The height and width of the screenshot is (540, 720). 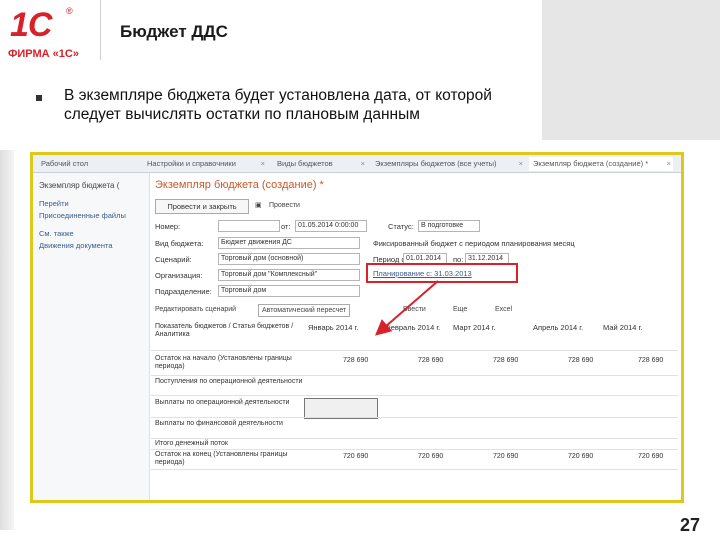 What do you see at coordinates (174, 31) in the screenshot?
I see `slide-title: Бюджет ДДС` at bounding box center [174, 31].